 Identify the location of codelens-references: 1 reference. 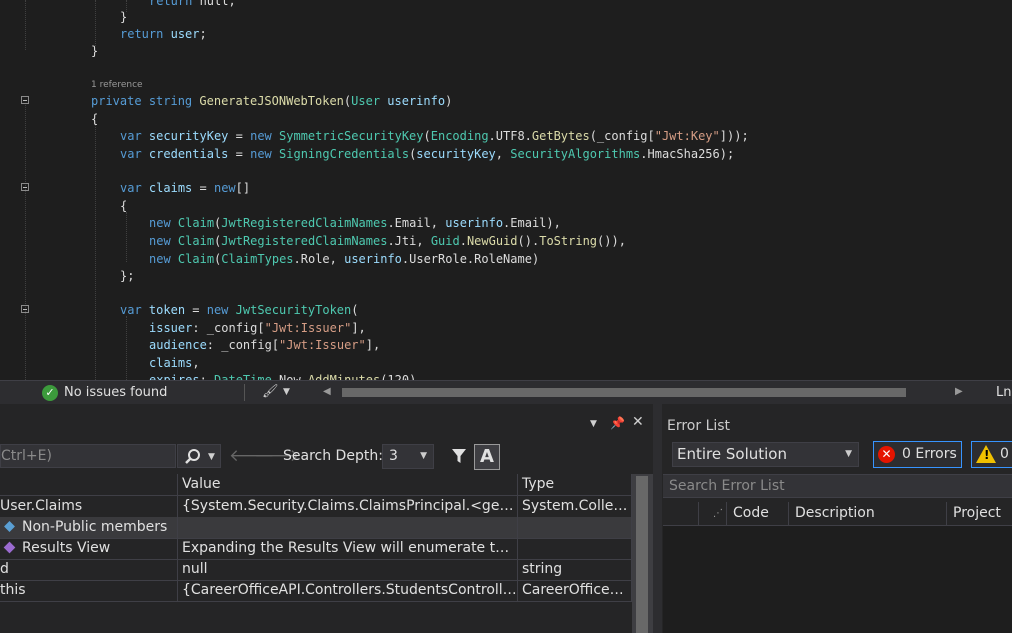
(117, 85).